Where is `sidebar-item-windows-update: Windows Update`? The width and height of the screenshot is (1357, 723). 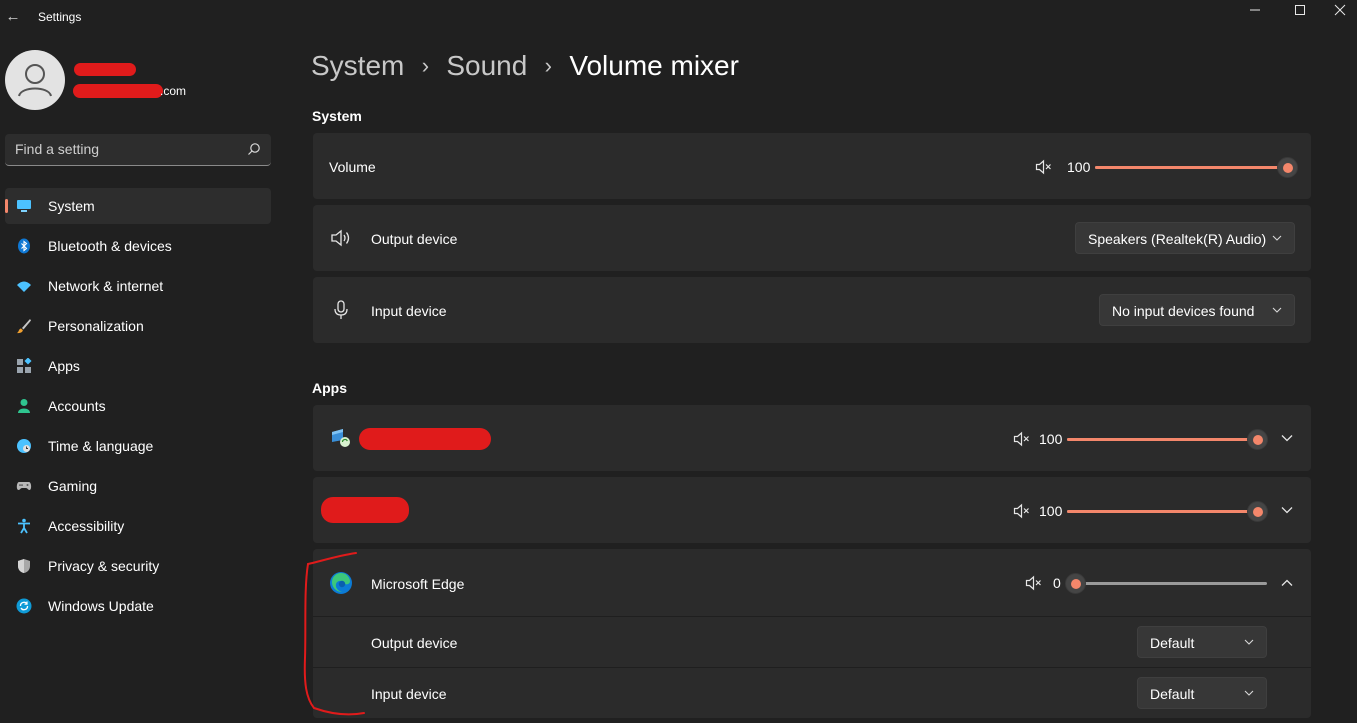
sidebar-item-windows-update: Windows Update is located at coordinates (138, 606).